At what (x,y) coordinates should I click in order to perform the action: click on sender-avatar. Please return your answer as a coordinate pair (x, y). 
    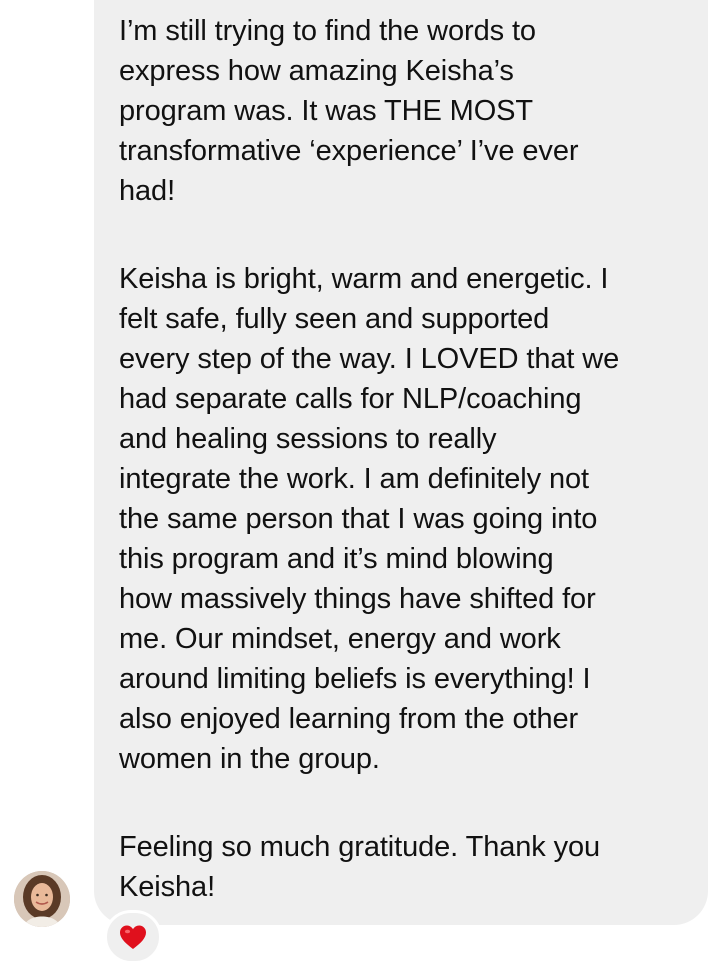
    Looking at the image, I should click on (42, 899).